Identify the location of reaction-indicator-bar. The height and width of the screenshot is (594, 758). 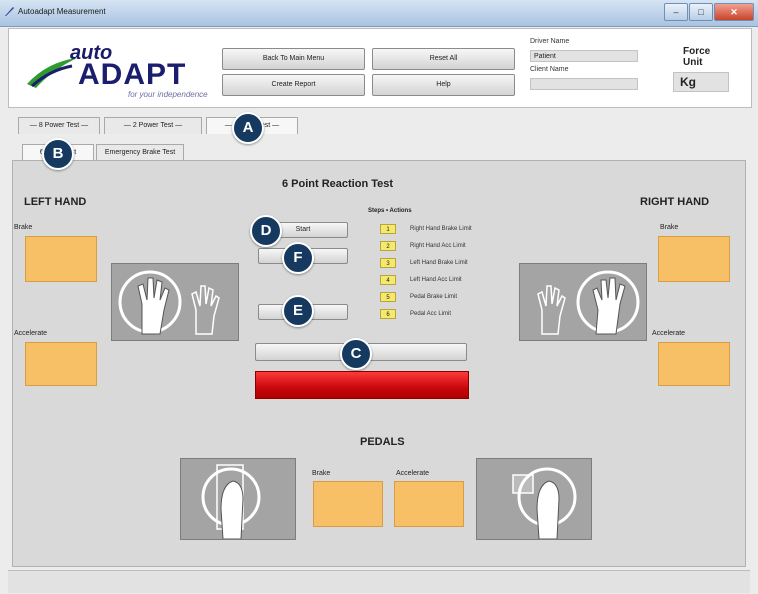
(362, 385).